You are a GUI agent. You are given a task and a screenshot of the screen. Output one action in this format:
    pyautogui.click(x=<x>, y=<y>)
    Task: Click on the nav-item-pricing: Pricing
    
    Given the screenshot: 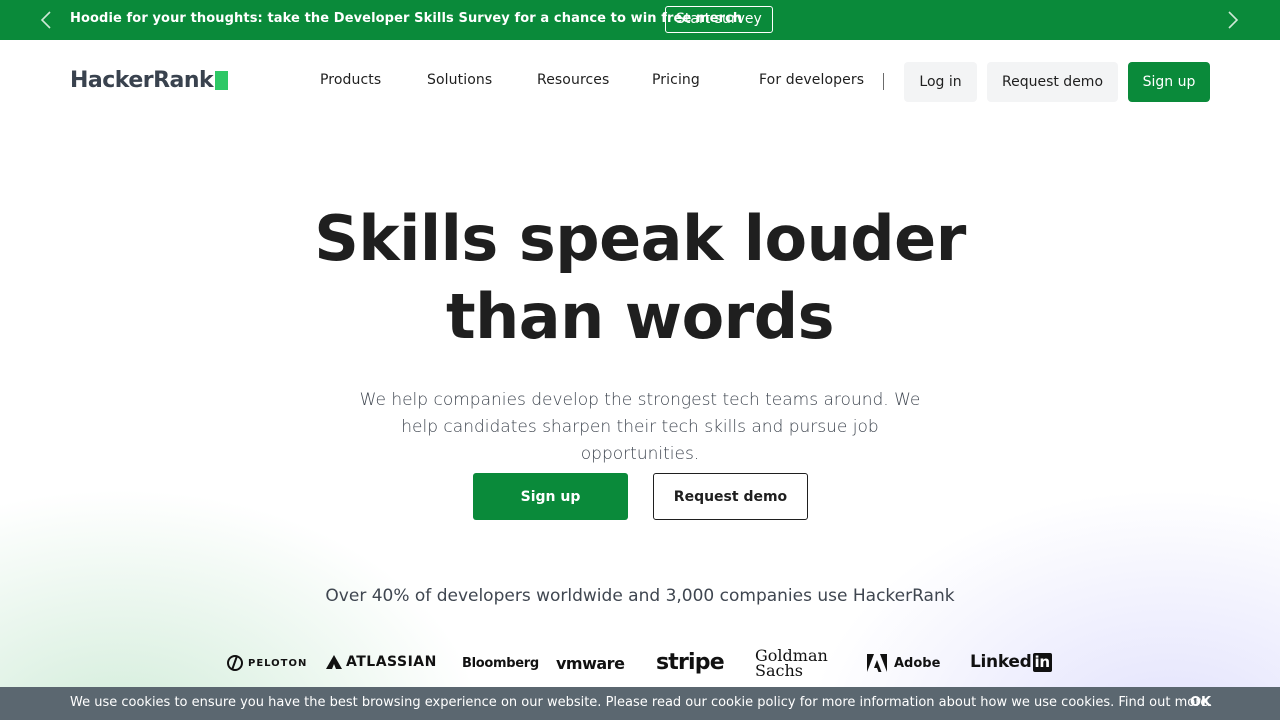 What is the action you would take?
    pyautogui.click(x=676, y=80)
    